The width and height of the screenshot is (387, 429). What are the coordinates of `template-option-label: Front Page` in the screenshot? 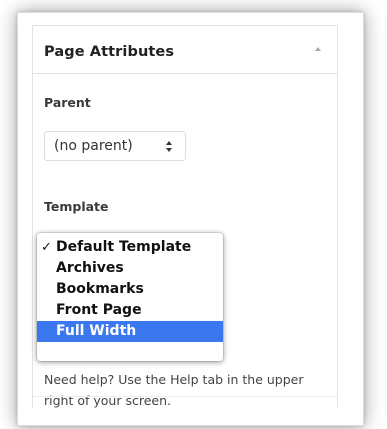 It's located at (99, 310).